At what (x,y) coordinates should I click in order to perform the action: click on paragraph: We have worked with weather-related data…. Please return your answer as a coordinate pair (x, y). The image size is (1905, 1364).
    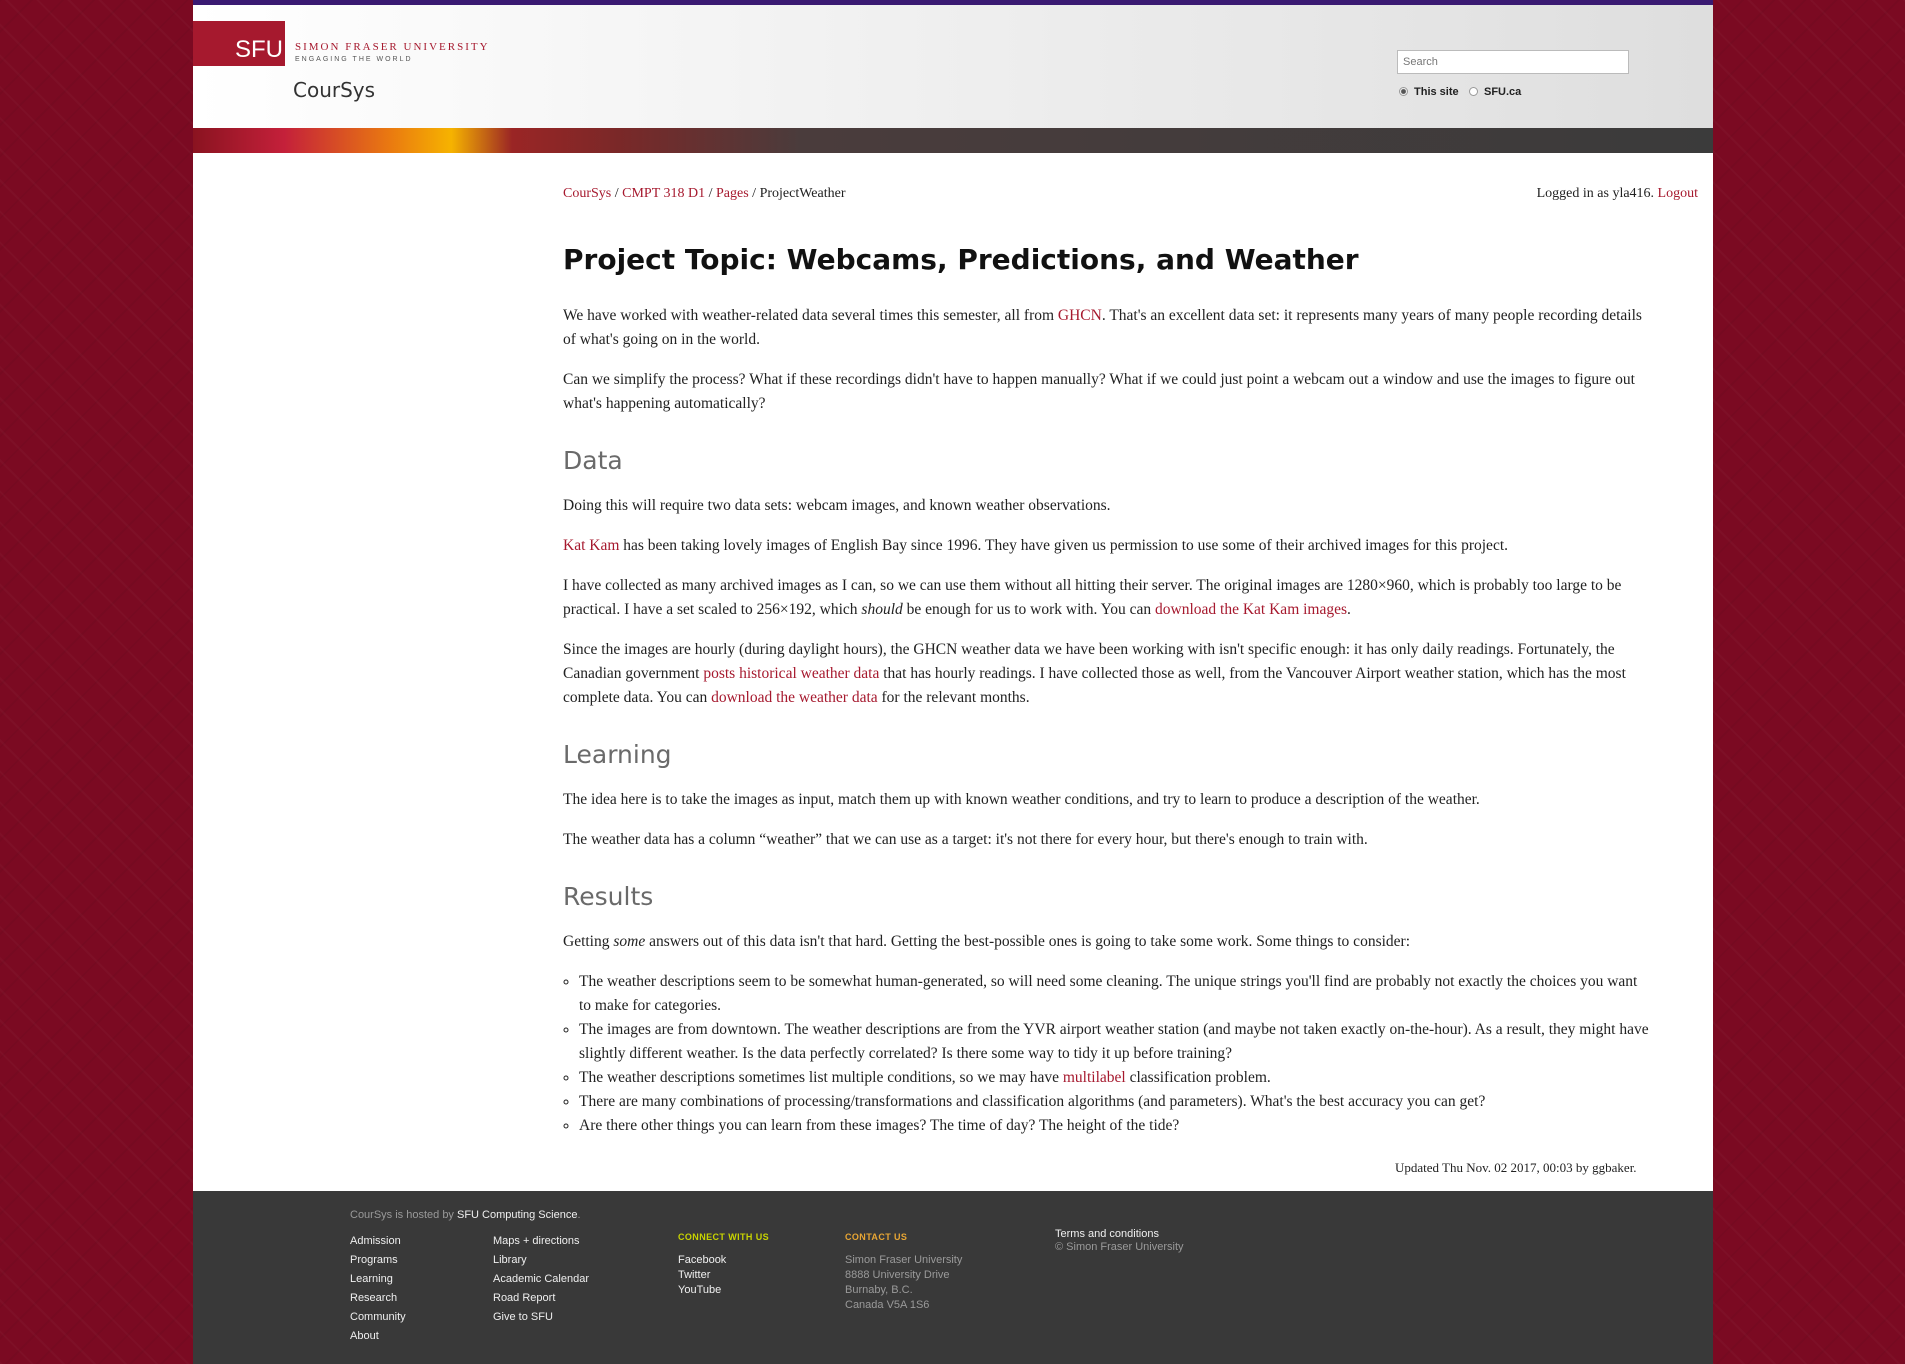
    Looking at the image, I should click on (1102, 327).